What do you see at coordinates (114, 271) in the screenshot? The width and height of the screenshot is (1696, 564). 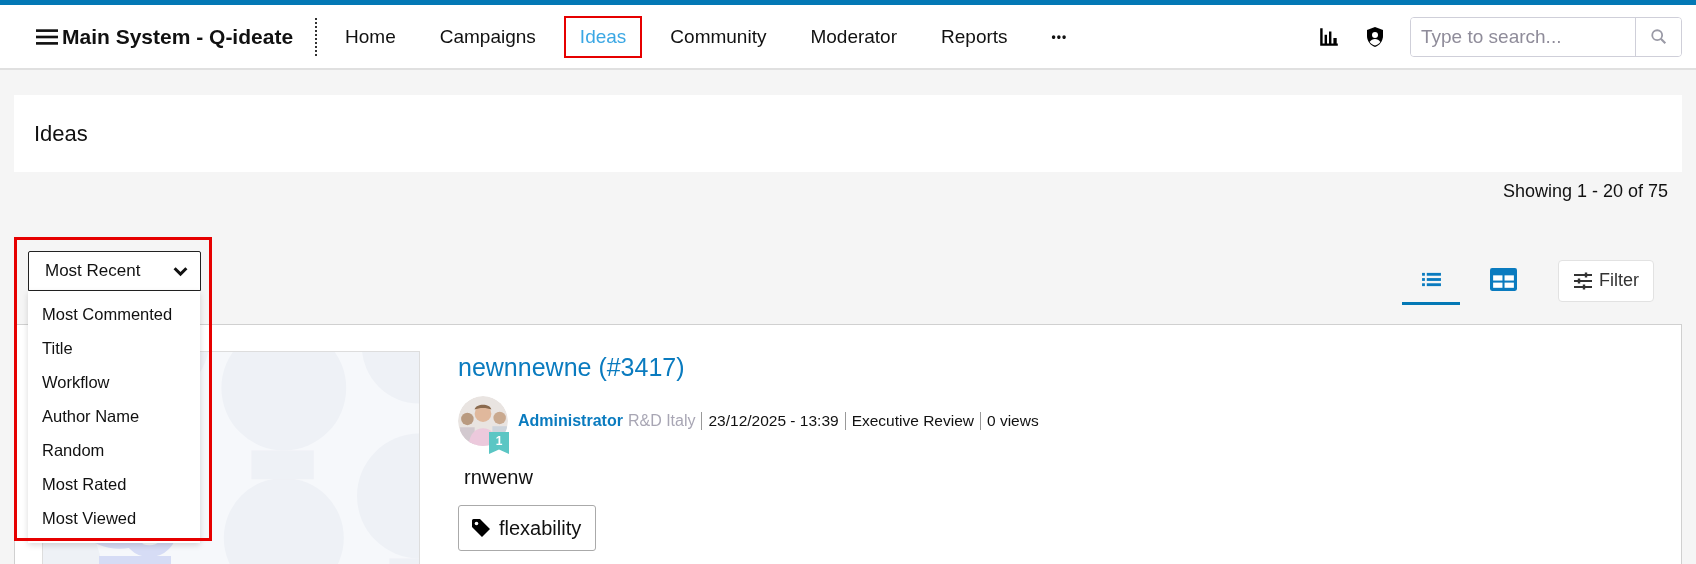 I see `sort-dropdown: Most Recent` at bounding box center [114, 271].